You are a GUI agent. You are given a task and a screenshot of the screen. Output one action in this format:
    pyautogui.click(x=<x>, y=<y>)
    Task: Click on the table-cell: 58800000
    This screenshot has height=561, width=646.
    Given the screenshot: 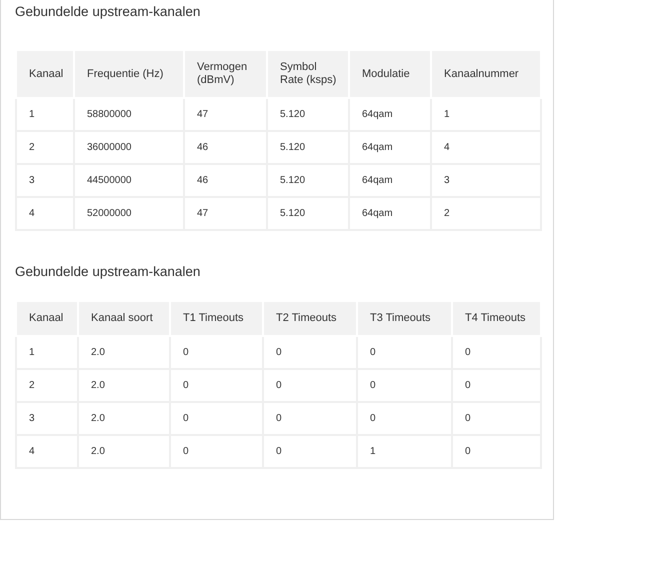 What is the action you would take?
    pyautogui.click(x=129, y=114)
    